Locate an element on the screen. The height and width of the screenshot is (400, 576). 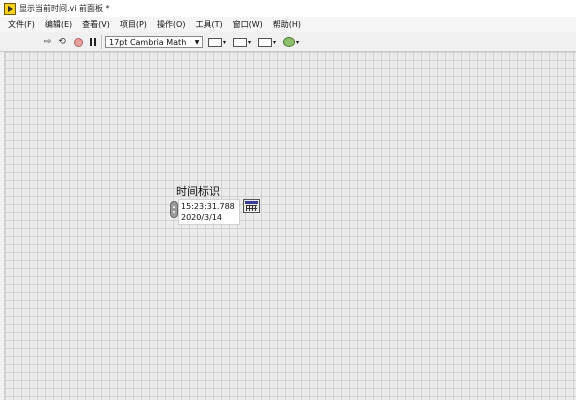
align-objects-button: ▾ is located at coordinates (217, 42).